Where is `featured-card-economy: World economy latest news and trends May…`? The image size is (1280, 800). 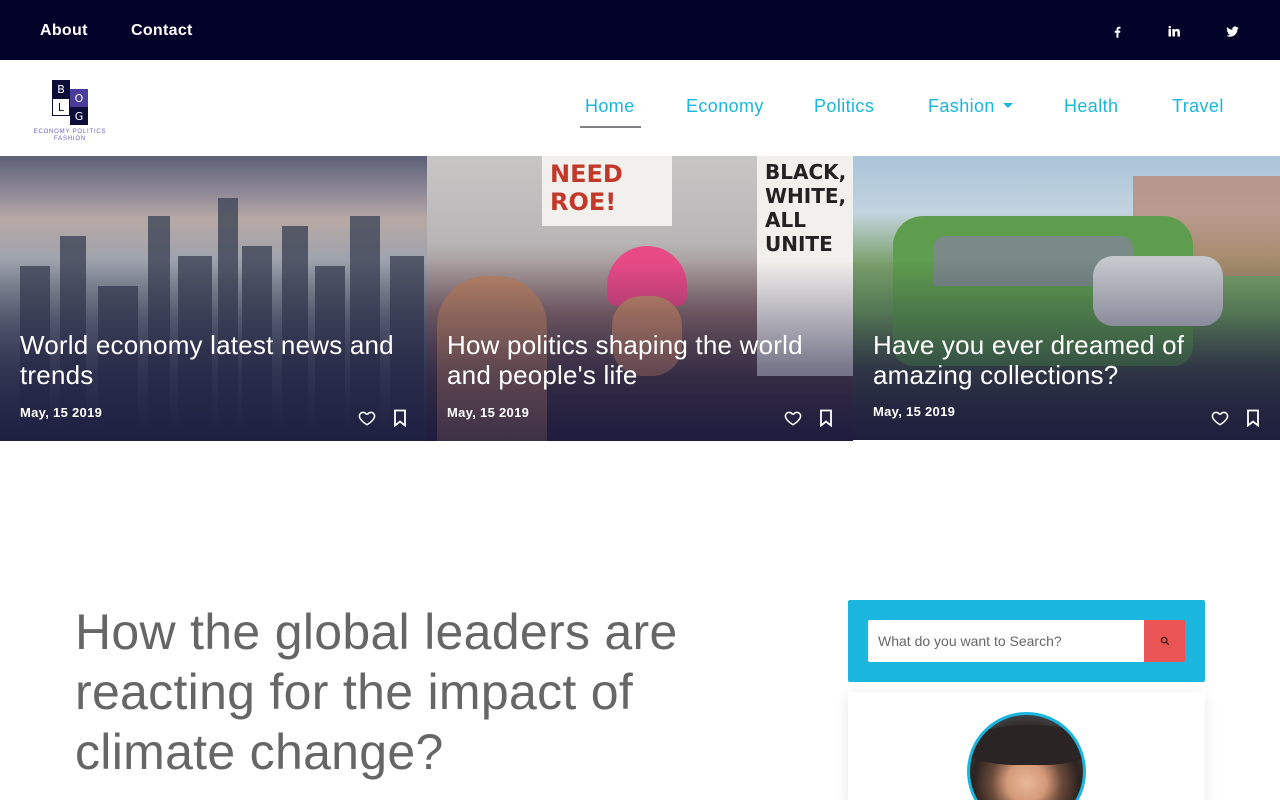
featured-card-economy: World economy latest news and trends May… is located at coordinates (213, 298).